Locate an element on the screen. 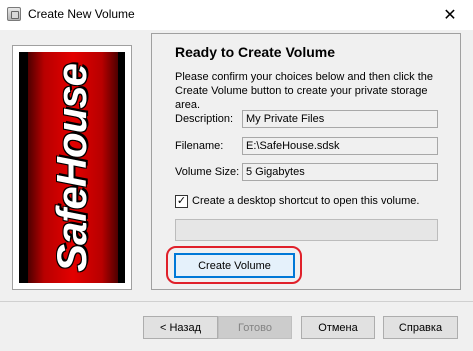 Image resolution: width=473 pixels, height=351 pixels. done-button: Готово is located at coordinates (255, 327).